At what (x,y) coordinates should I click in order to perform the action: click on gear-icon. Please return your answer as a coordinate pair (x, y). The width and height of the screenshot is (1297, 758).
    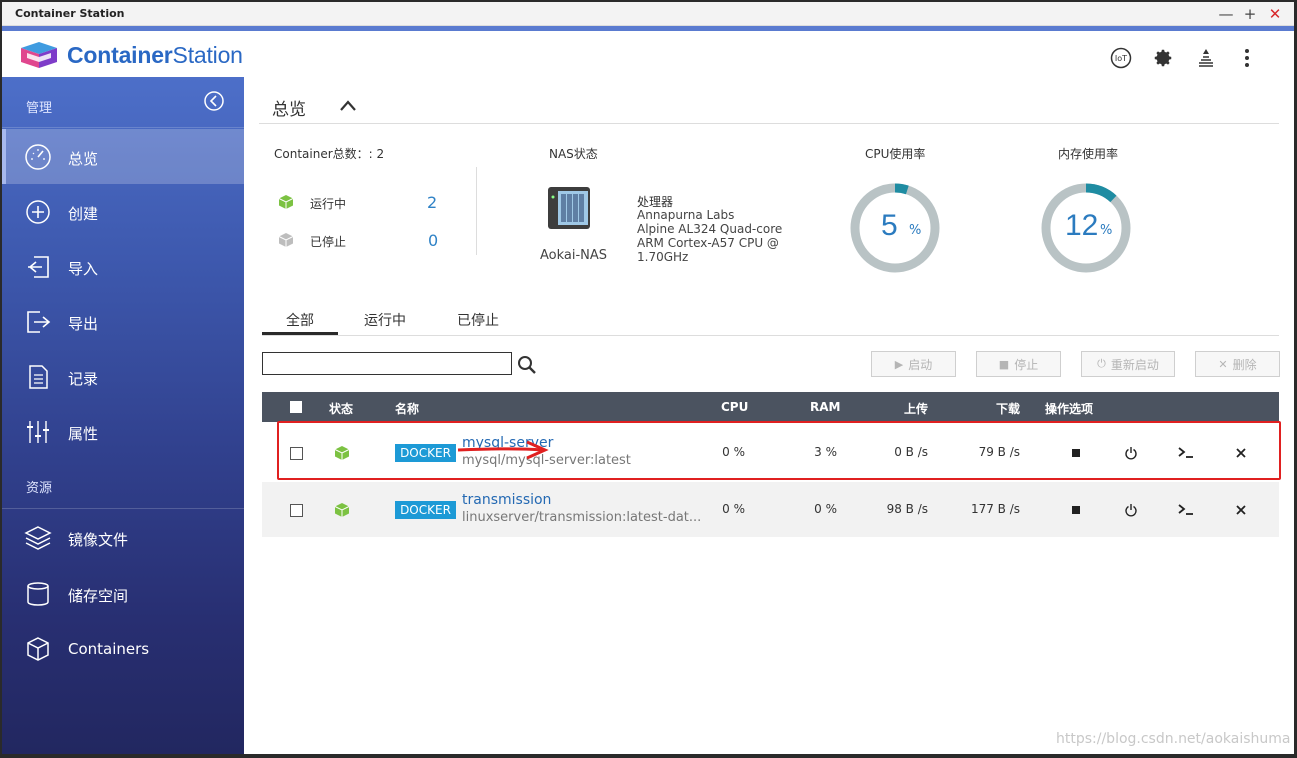
    Looking at the image, I should click on (1163, 58).